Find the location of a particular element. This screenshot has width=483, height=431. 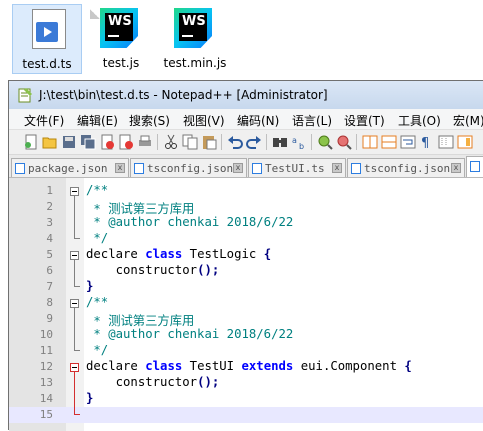

redo-icon is located at coordinates (254, 142).